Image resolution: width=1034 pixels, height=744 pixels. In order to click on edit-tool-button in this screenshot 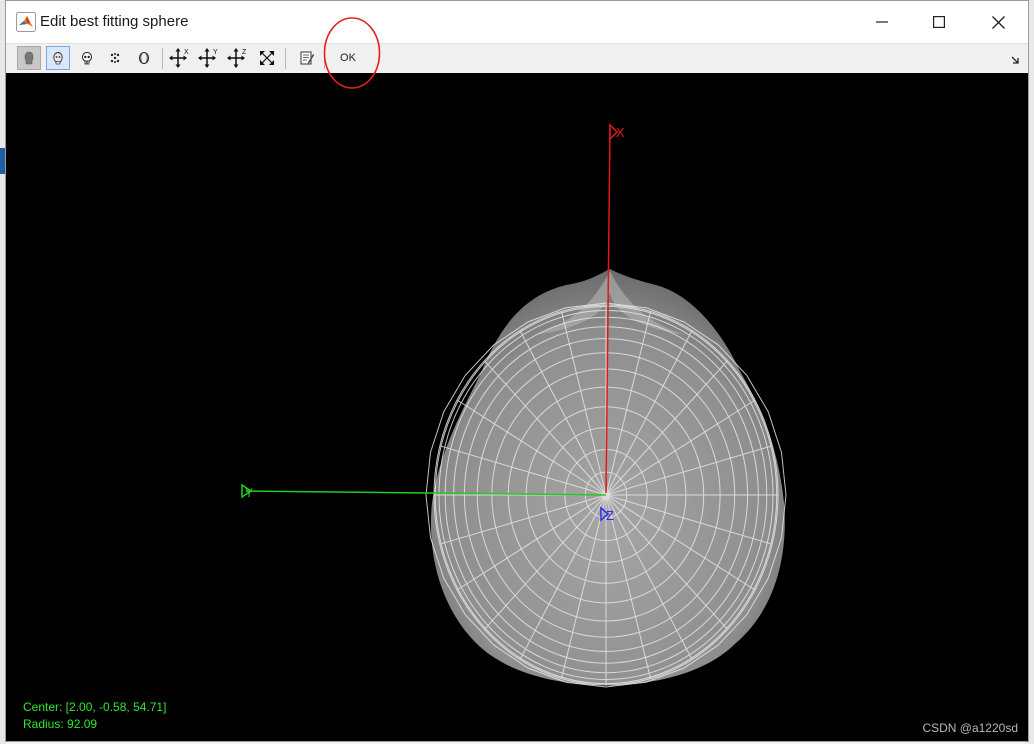, I will do `click(307, 58)`.